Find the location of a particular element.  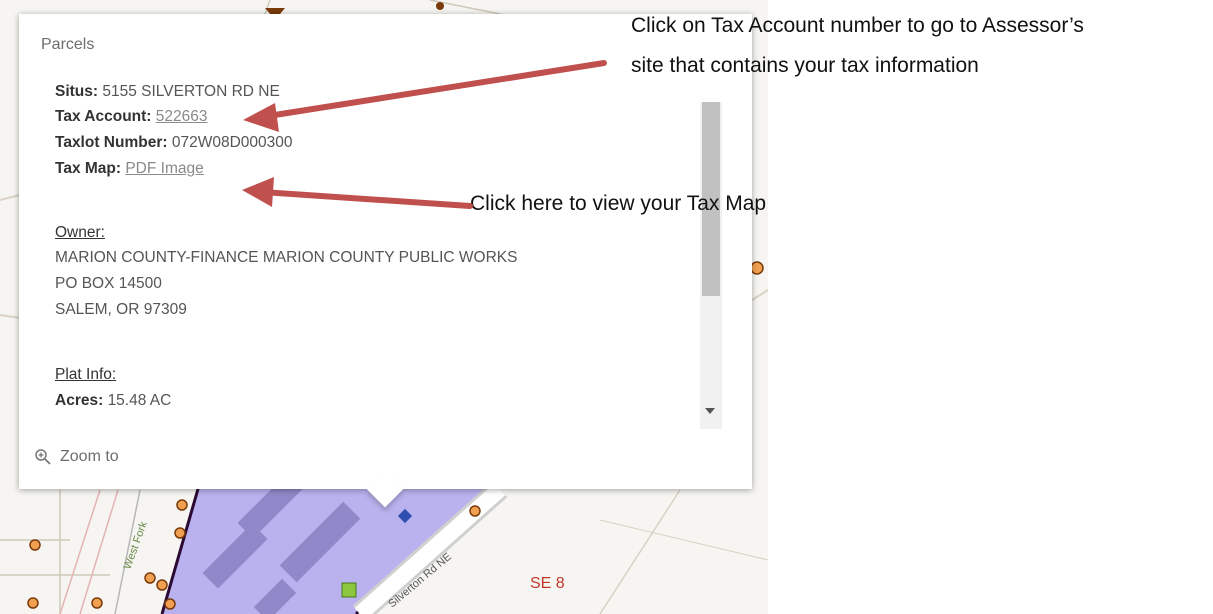

tax-map-row: Tax Map: PDF Image is located at coordinates (129, 169).